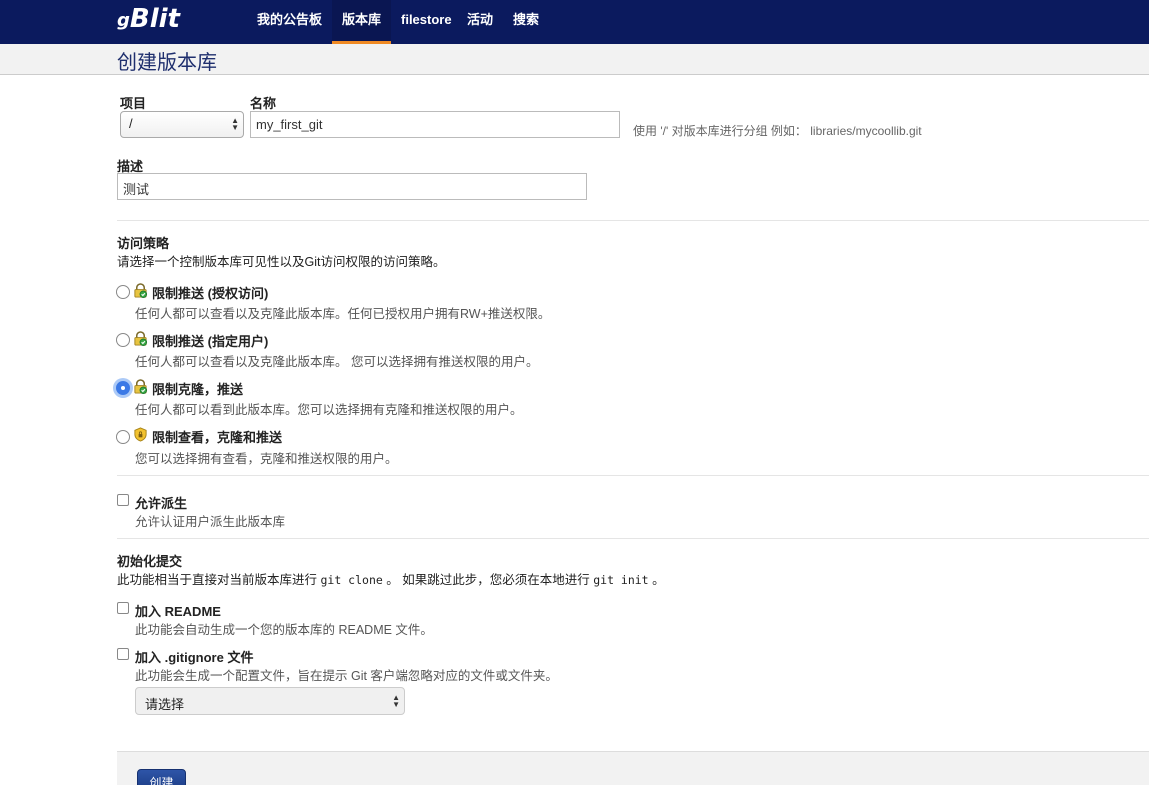  I want to click on access-option-title: 限制推送 (授权访问), so click(210, 293).